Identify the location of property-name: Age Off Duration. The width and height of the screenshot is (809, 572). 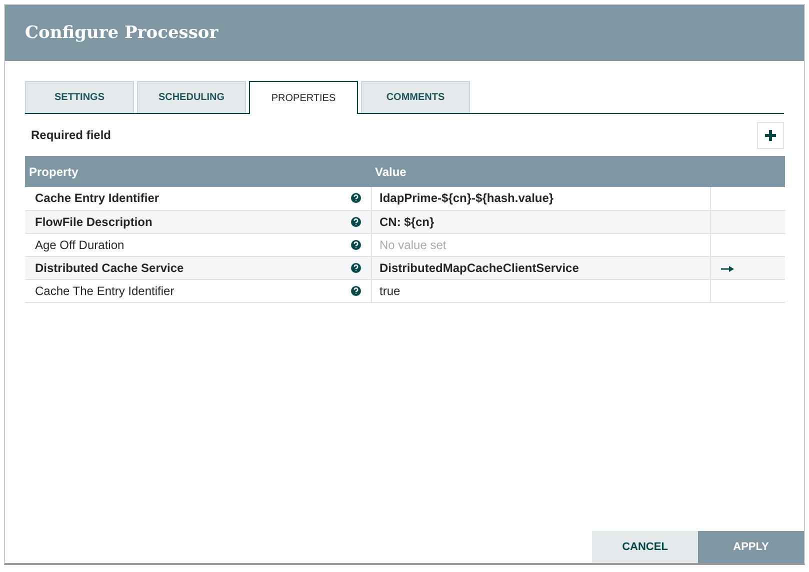
(79, 245).